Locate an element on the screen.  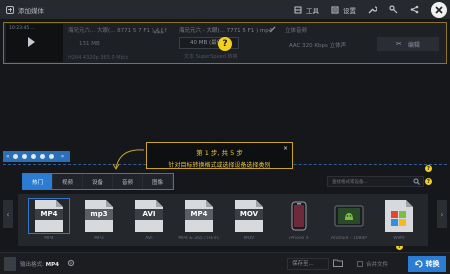
merge-files-toggle: 合并文件 is located at coordinates (372, 264).